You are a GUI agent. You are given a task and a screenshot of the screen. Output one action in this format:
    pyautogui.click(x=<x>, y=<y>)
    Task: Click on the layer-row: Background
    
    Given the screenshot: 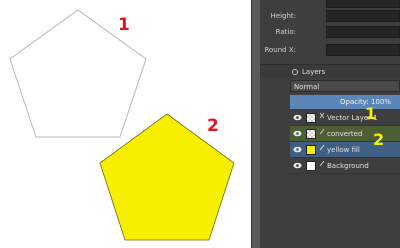 What is the action you would take?
    pyautogui.click(x=345, y=166)
    